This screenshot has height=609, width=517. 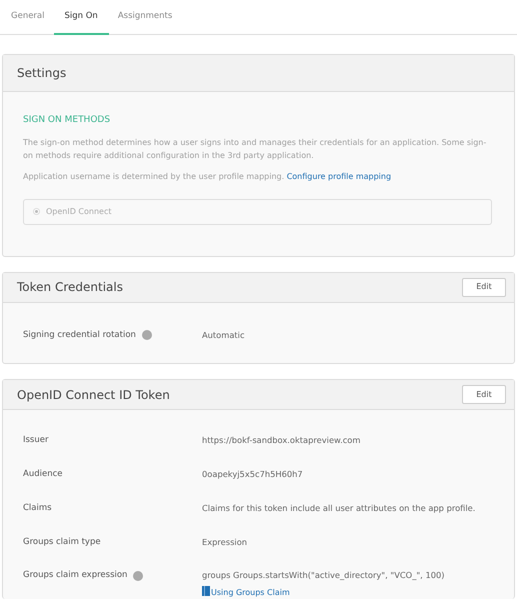 What do you see at coordinates (255, 149) in the screenshot?
I see `description: The sign-on method determines how a user signs into and manages their credentials for an application. Some sign-on methods require additional configuration in the 3rd party application.` at bounding box center [255, 149].